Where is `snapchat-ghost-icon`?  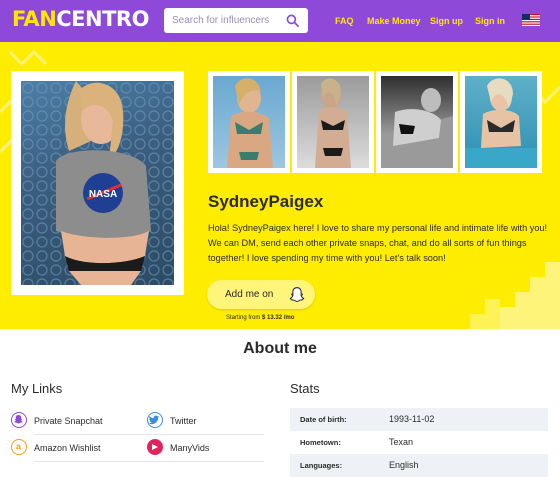 snapchat-ghost-icon is located at coordinates (297, 295).